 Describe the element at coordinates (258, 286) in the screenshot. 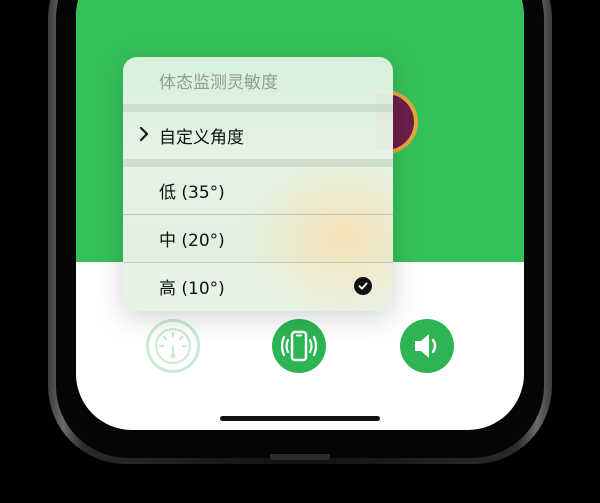

I see `option-high: 高 (10°)` at that location.